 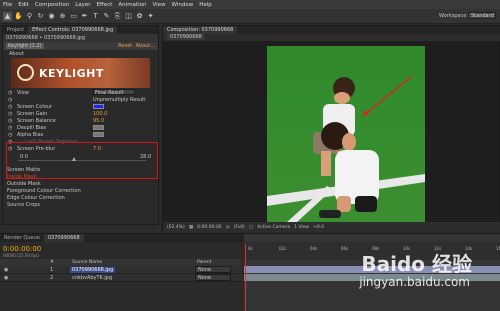 I want to click on camera-select: Active Camera, so click(x=273, y=227).